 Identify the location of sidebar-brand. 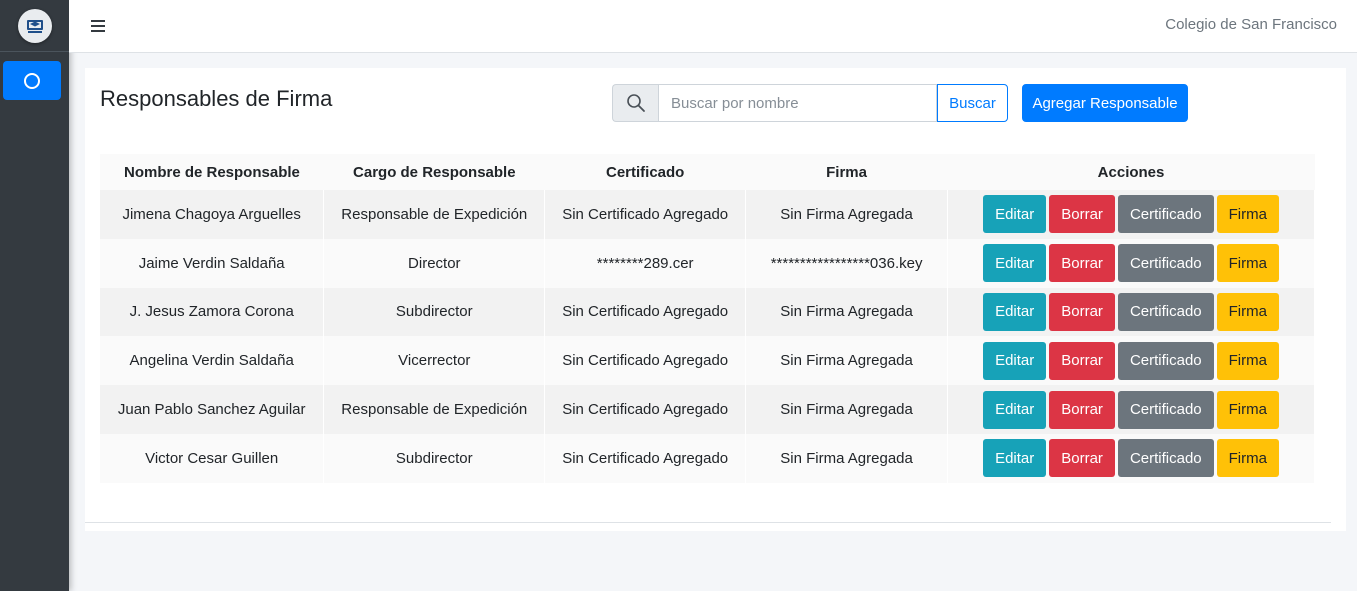
(34, 26).